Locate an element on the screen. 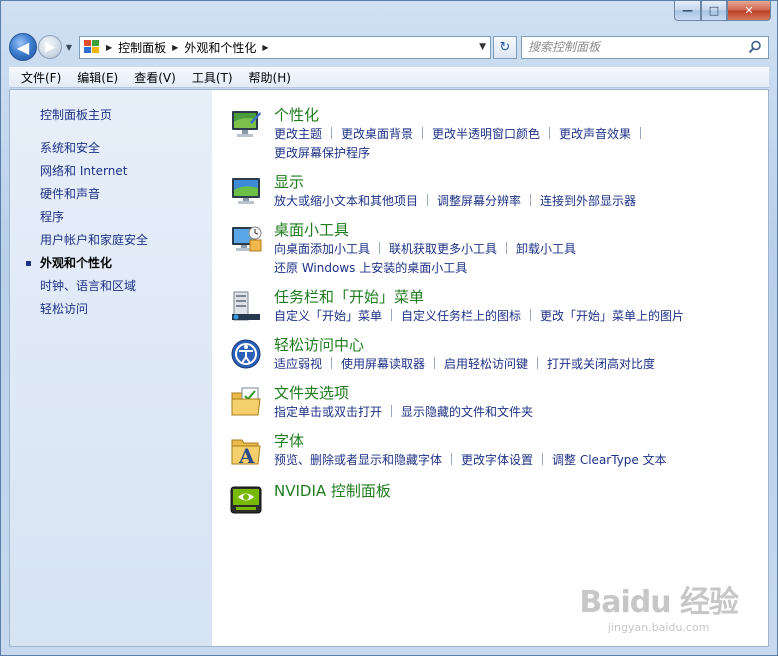  link-uninstall-gadget: 卸载小工具 is located at coordinates (546, 249).